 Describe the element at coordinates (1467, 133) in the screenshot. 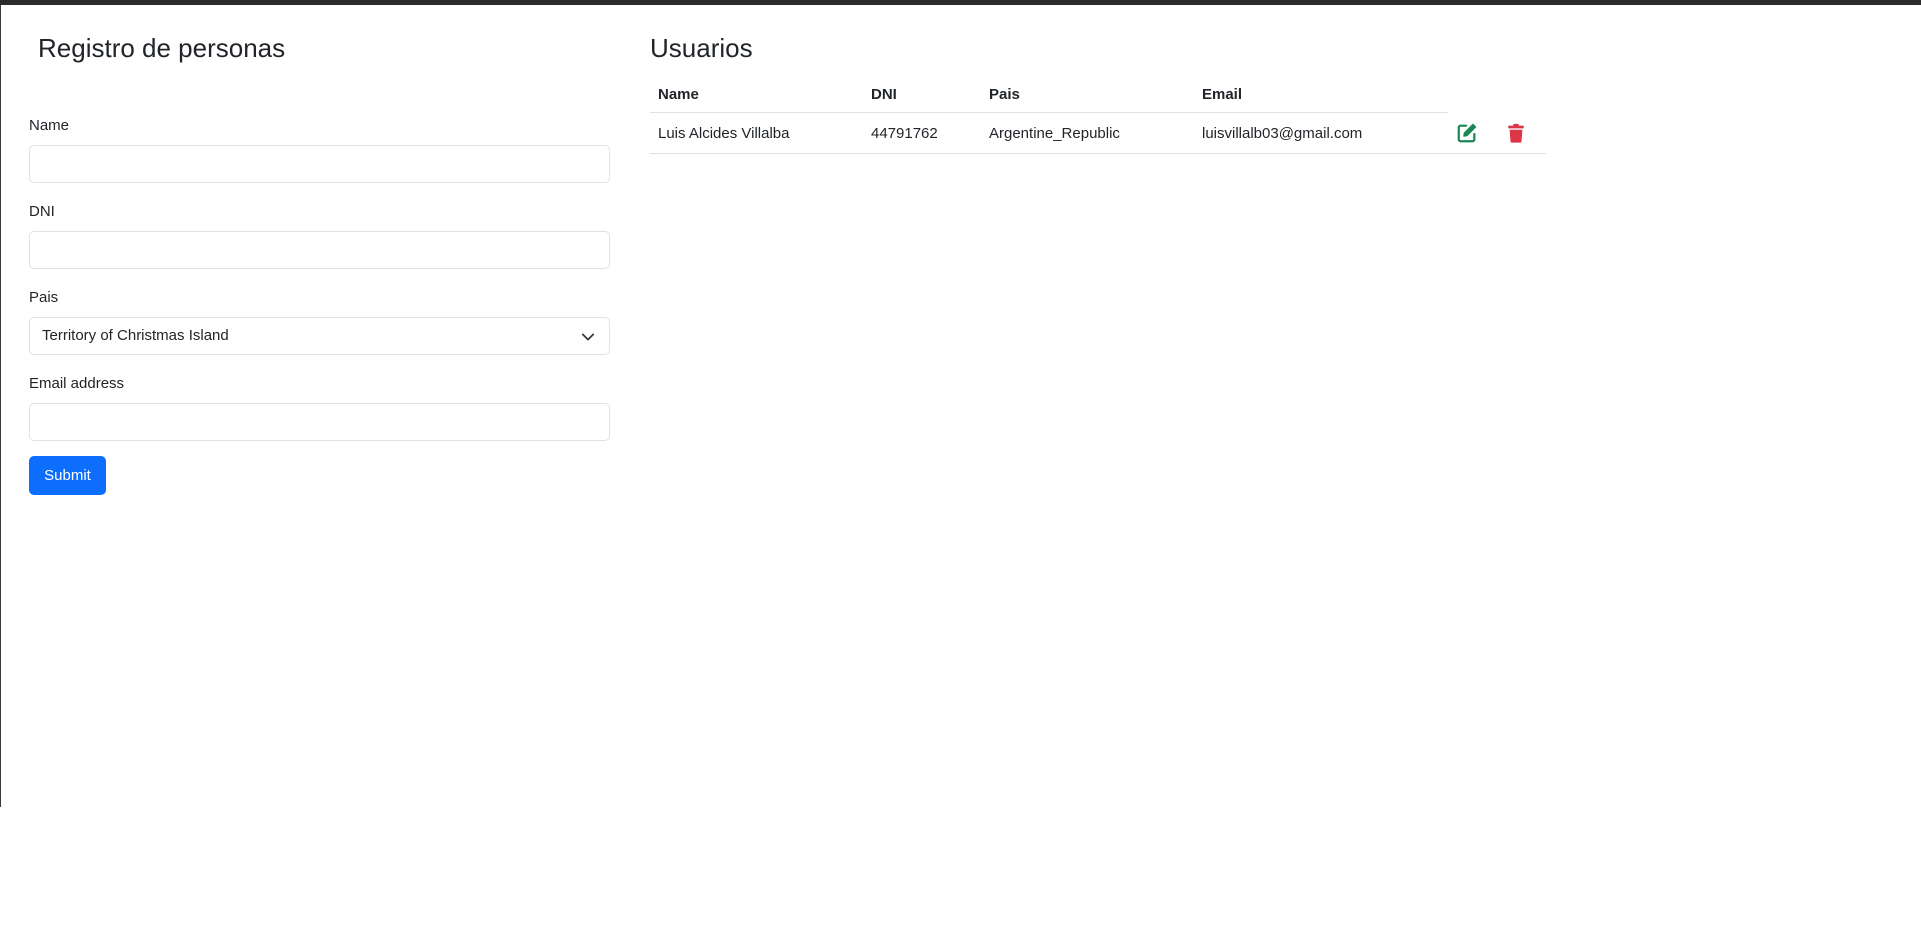

I see `edit-icon` at that location.